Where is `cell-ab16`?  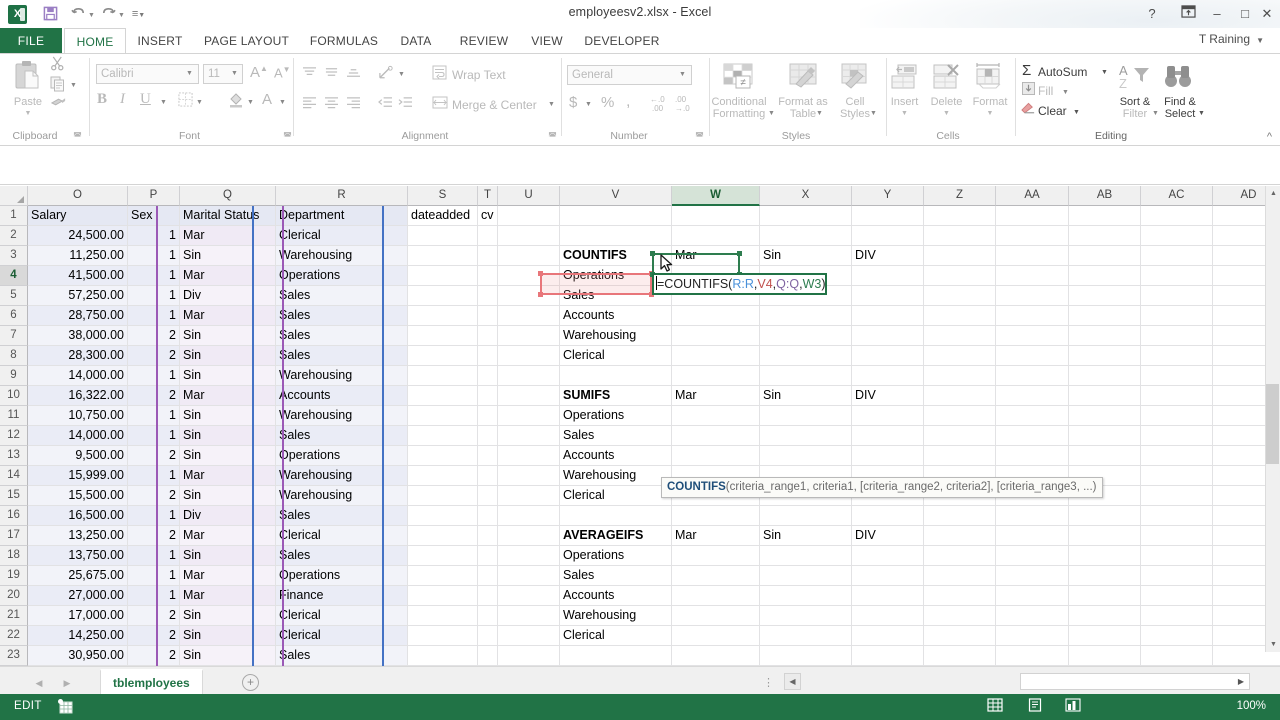
cell-ab16 is located at coordinates (1105, 516).